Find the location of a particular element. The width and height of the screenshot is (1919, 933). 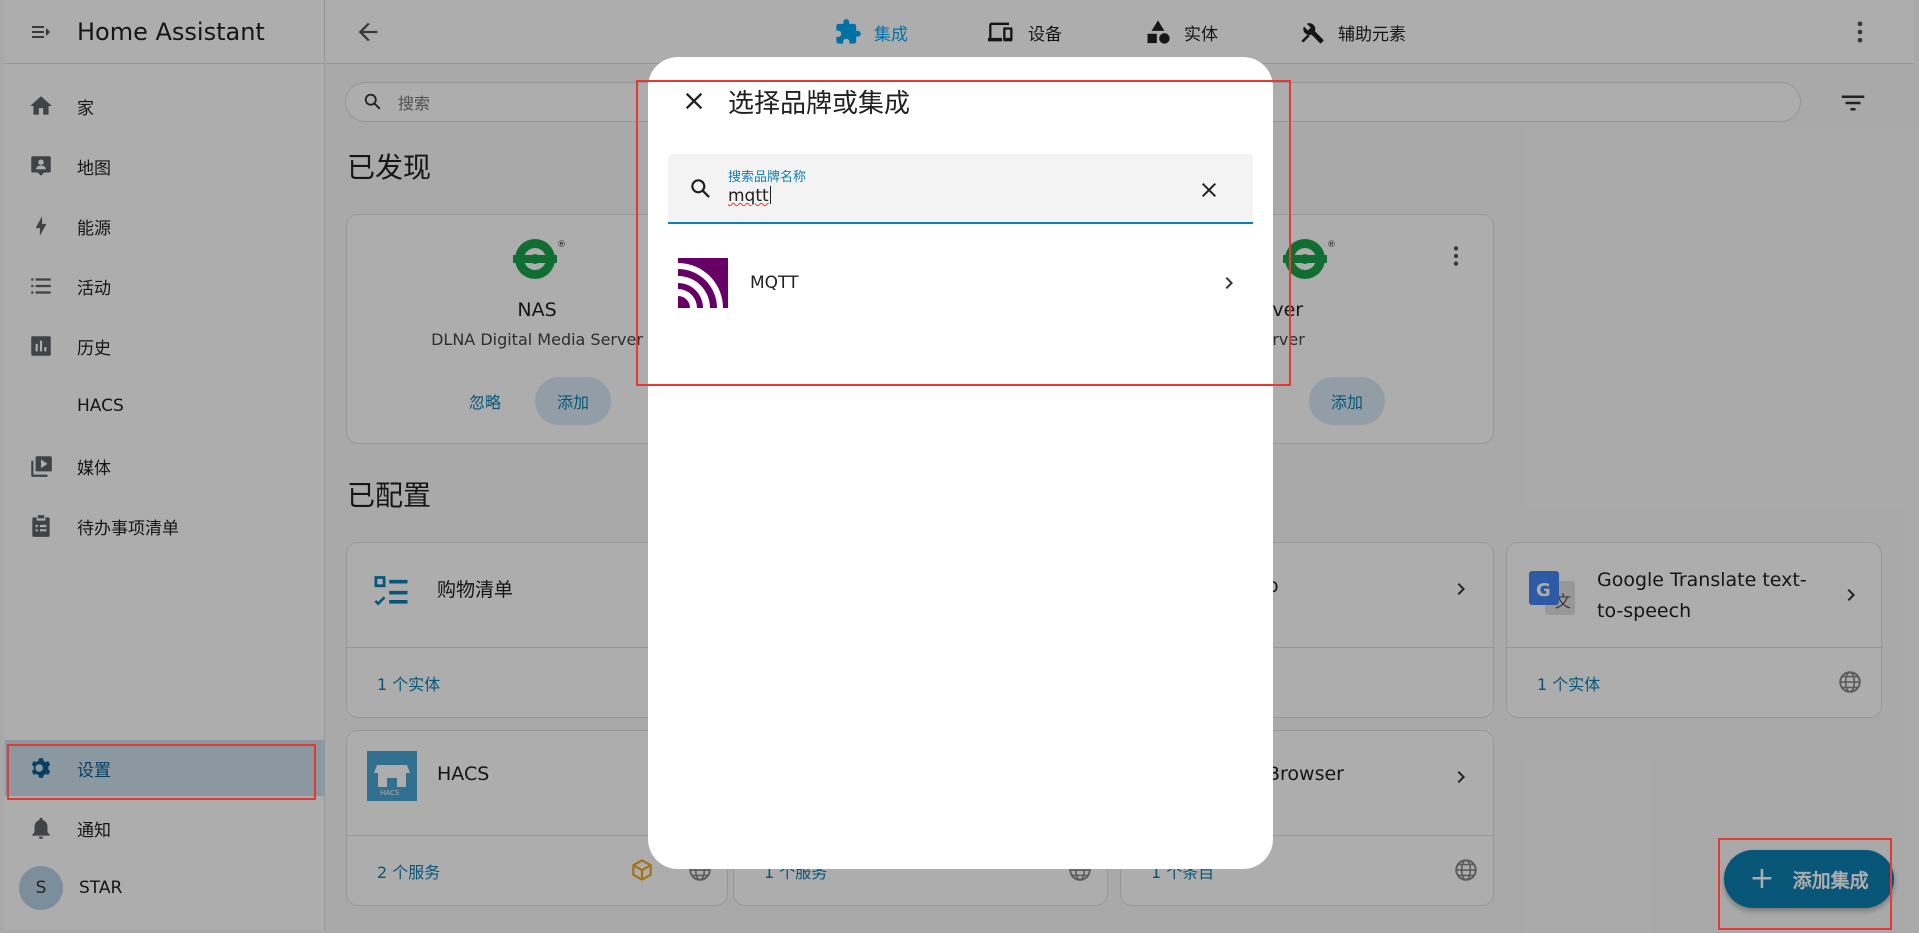

search-field-label: 搜索品牌名称 is located at coordinates (767, 177).